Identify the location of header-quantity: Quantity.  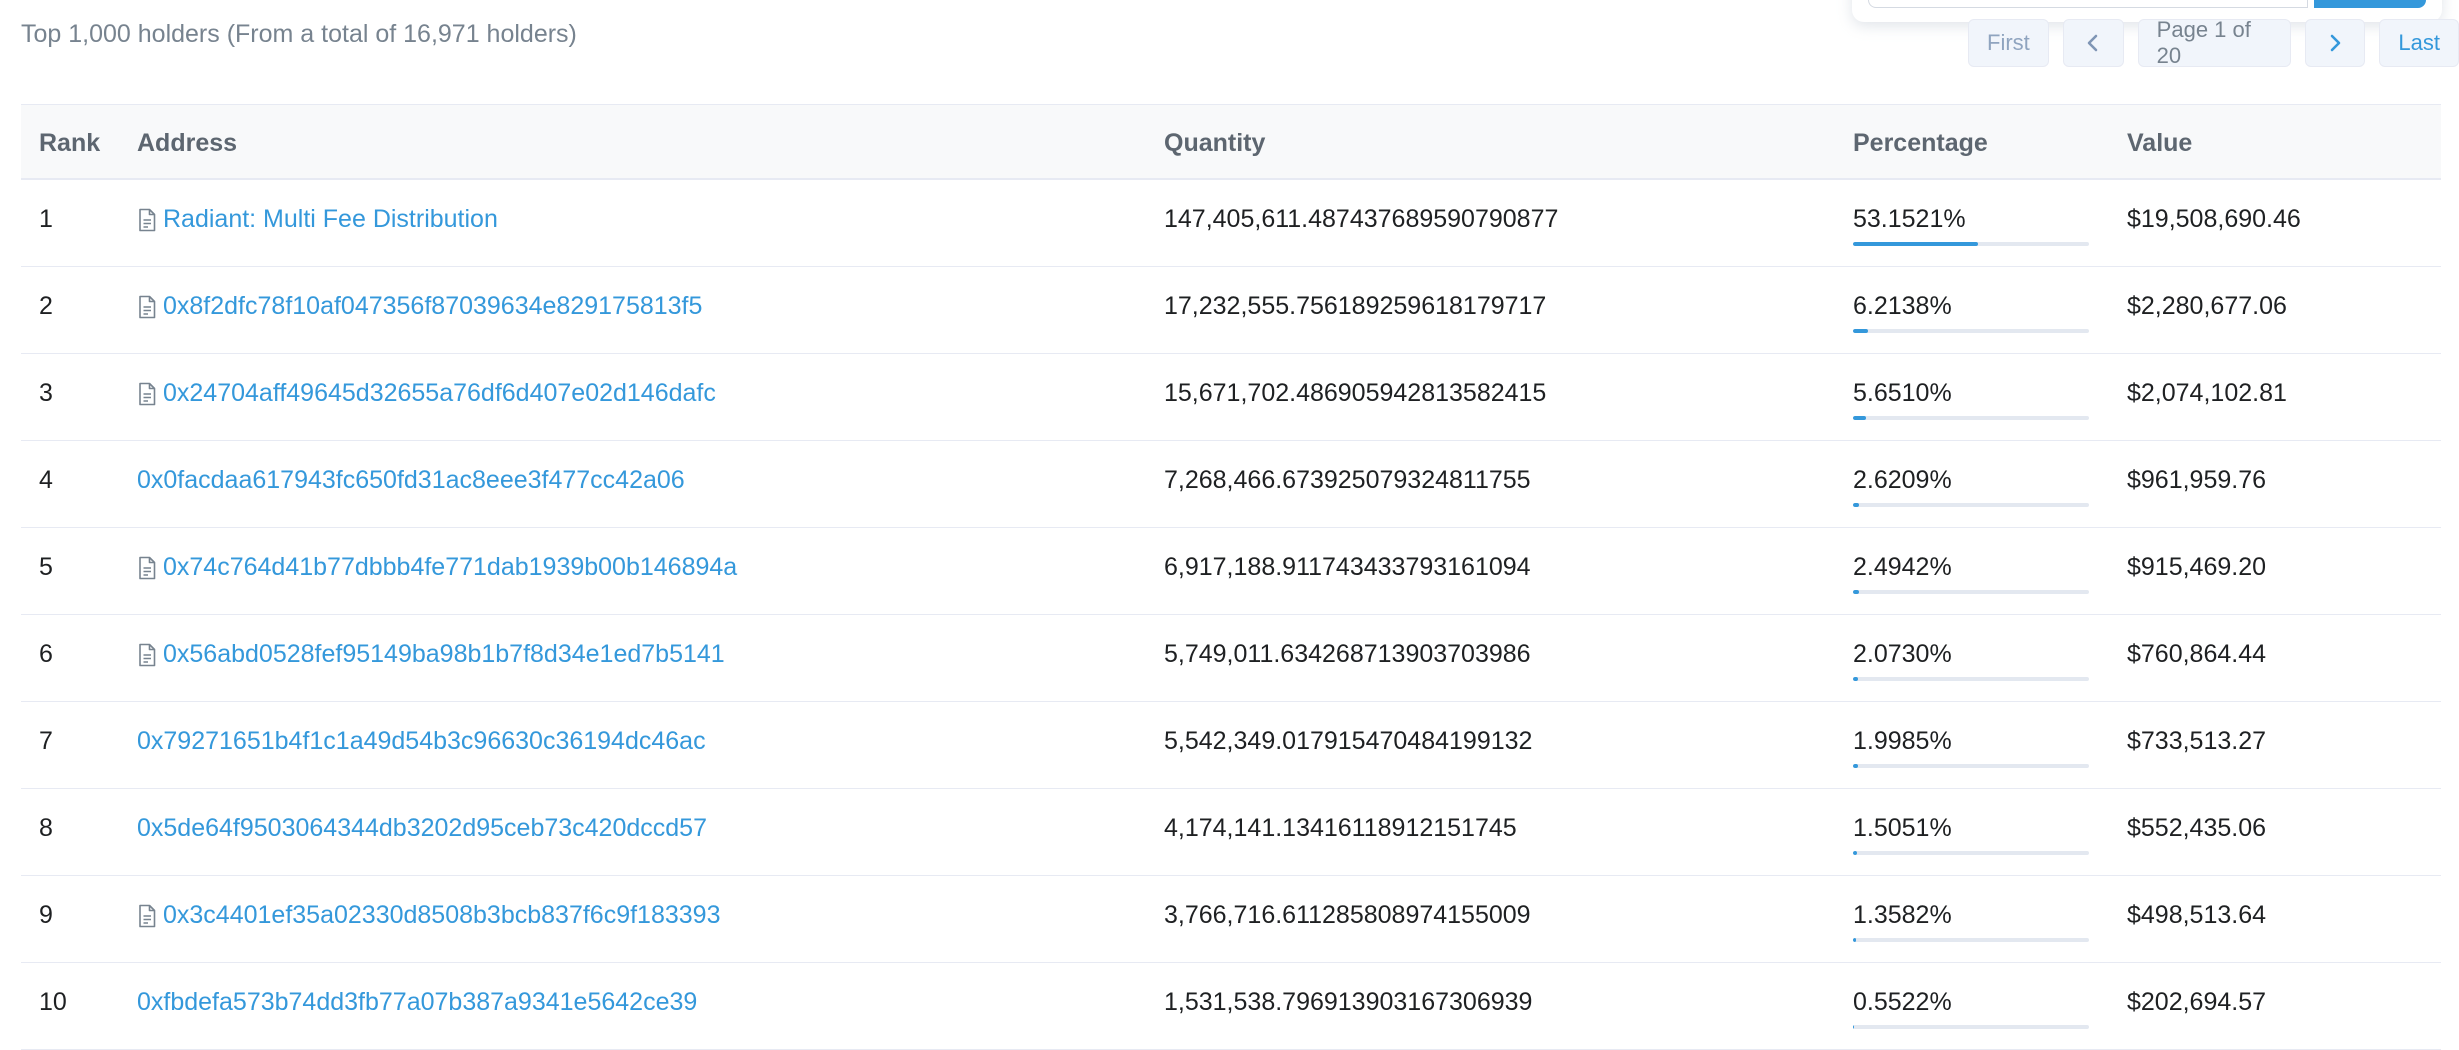
(1215, 143).